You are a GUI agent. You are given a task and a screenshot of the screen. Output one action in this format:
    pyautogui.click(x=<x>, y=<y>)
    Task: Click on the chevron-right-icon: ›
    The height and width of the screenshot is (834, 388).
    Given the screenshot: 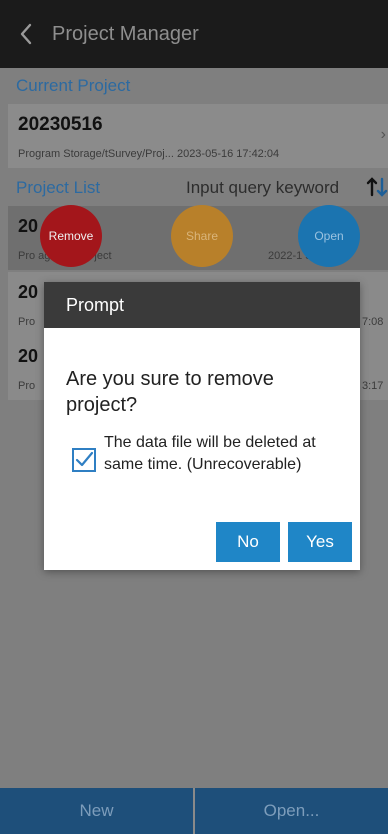 What is the action you would take?
    pyautogui.click(x=383, y=134)
    